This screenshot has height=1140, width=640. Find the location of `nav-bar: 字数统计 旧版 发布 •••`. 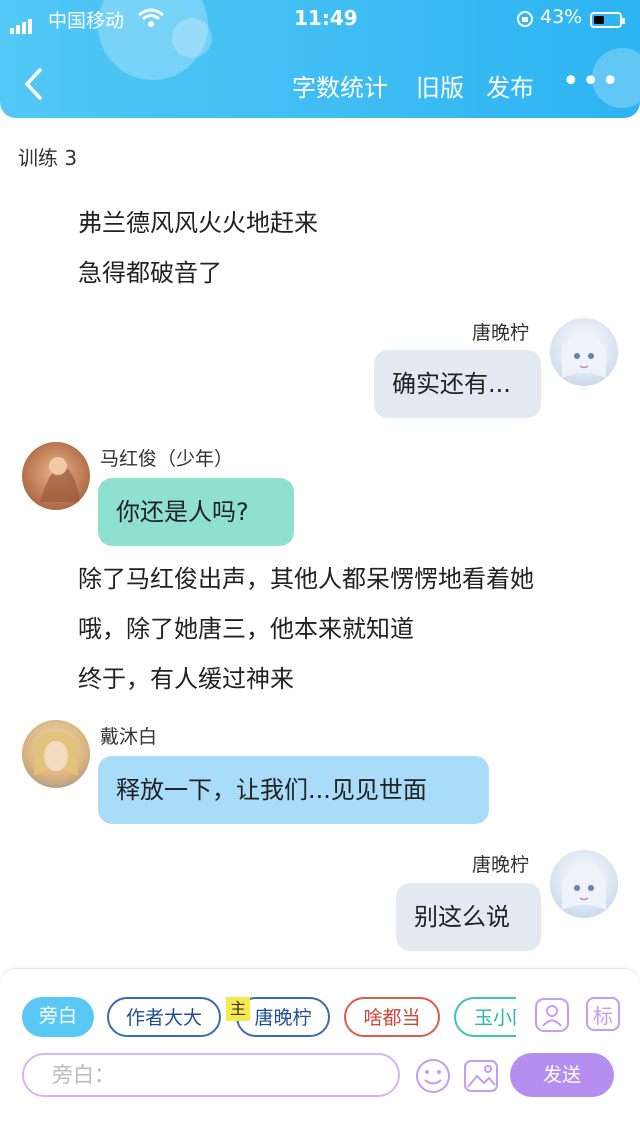

nav-bar: 字数统计 旧版 发布 ••• is located at coordinates (320, 86).